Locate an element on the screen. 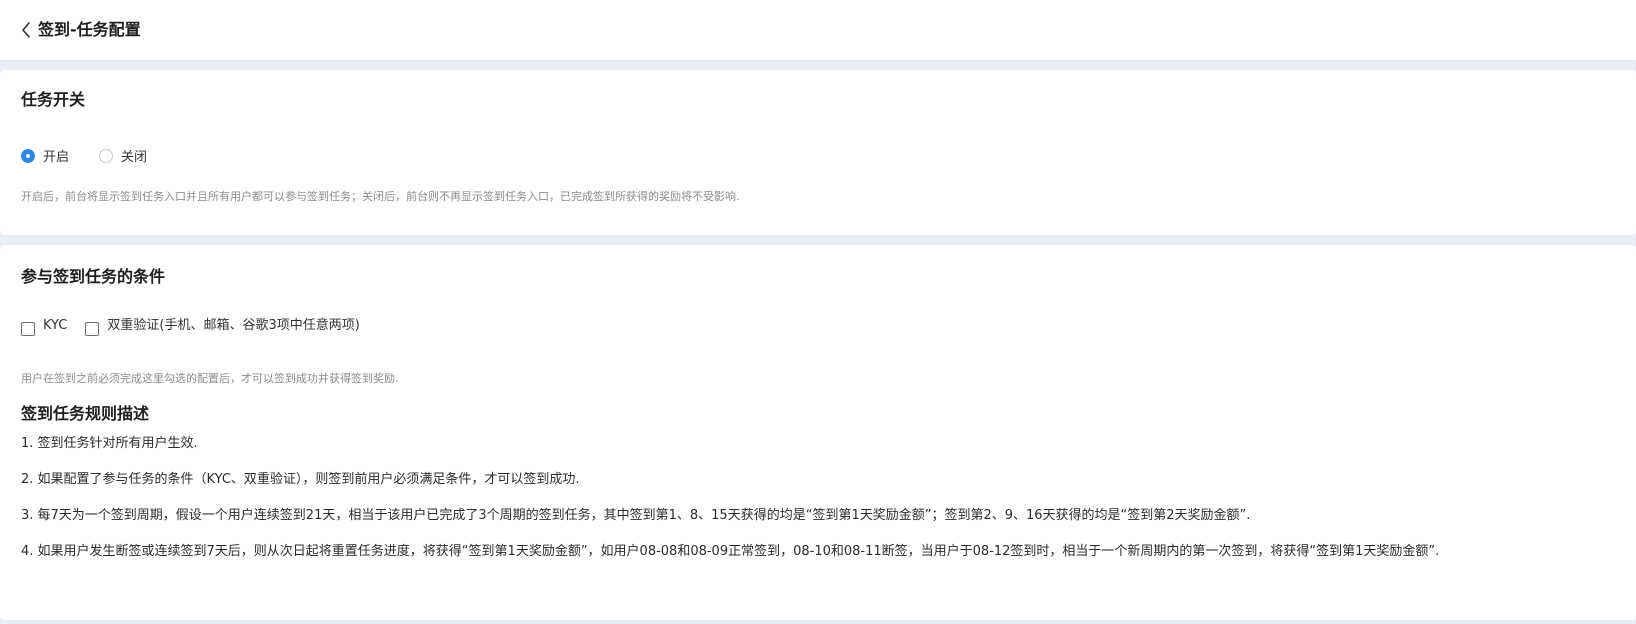 This screenshot has width=1636, height=624. checkbox-kyc-label: KYC is located at coordinates (55, 325).